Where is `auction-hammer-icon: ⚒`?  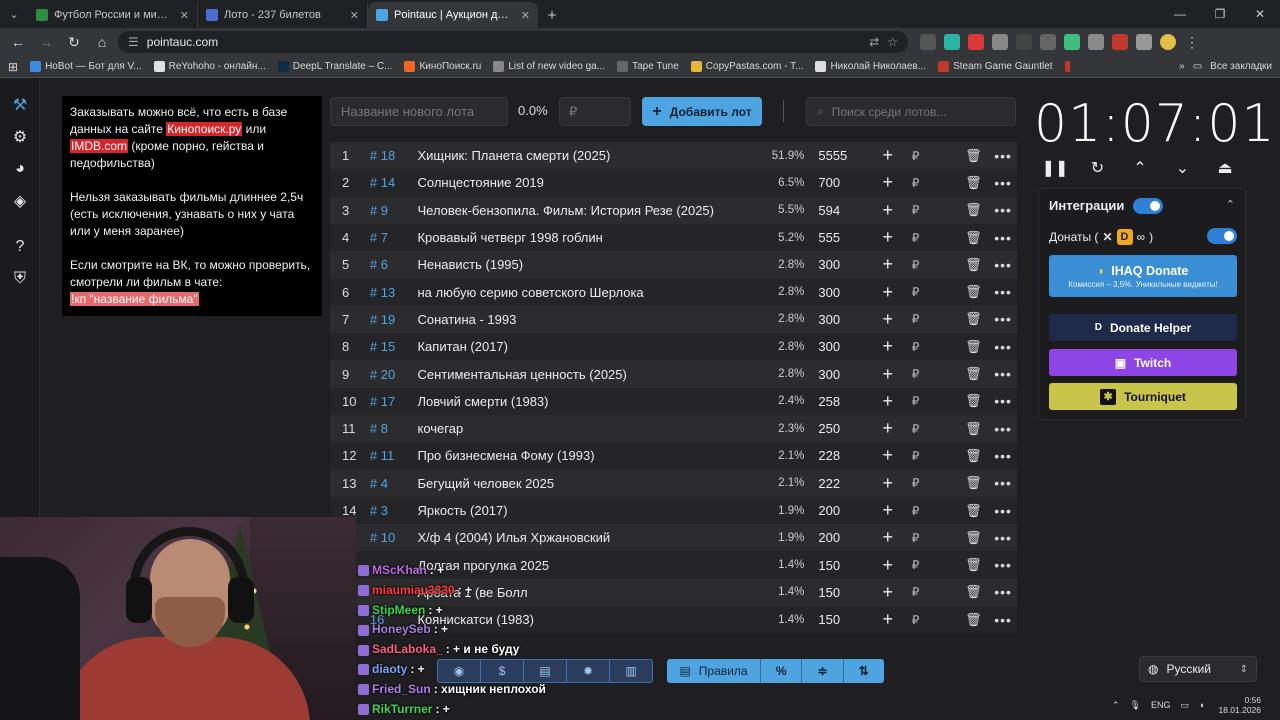 auction-hammer-icon: ⚒ is located at coordinates (20, 105).